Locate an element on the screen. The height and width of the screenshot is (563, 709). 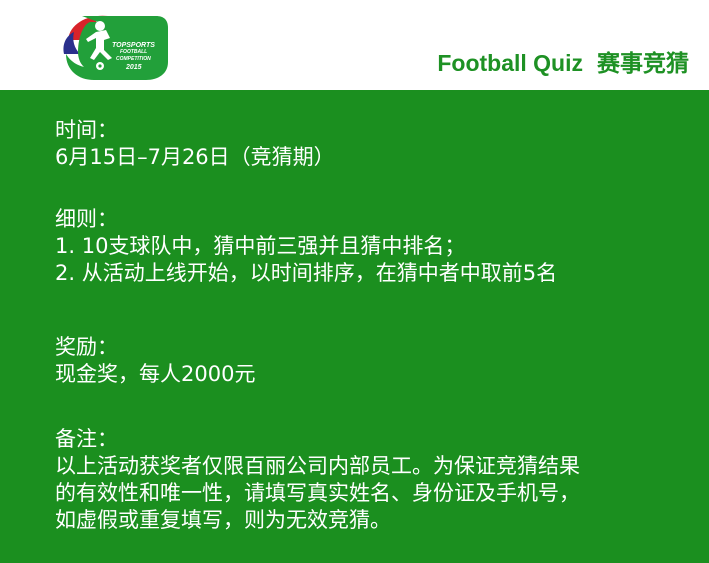
section-heading: 细则： is located at coordinates (86, 219).